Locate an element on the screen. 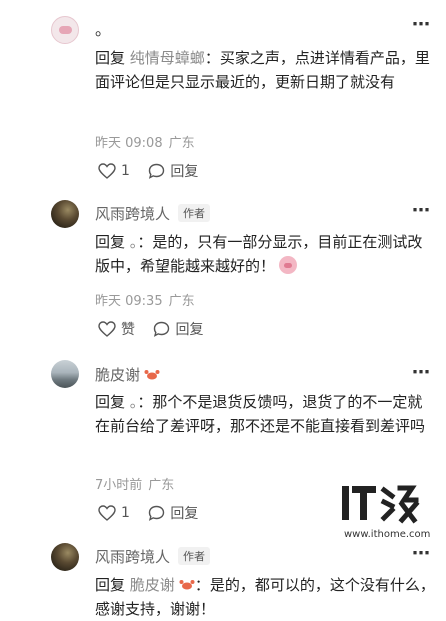  comment-actions: 赞 回复 is located at coordinates (157, 329).